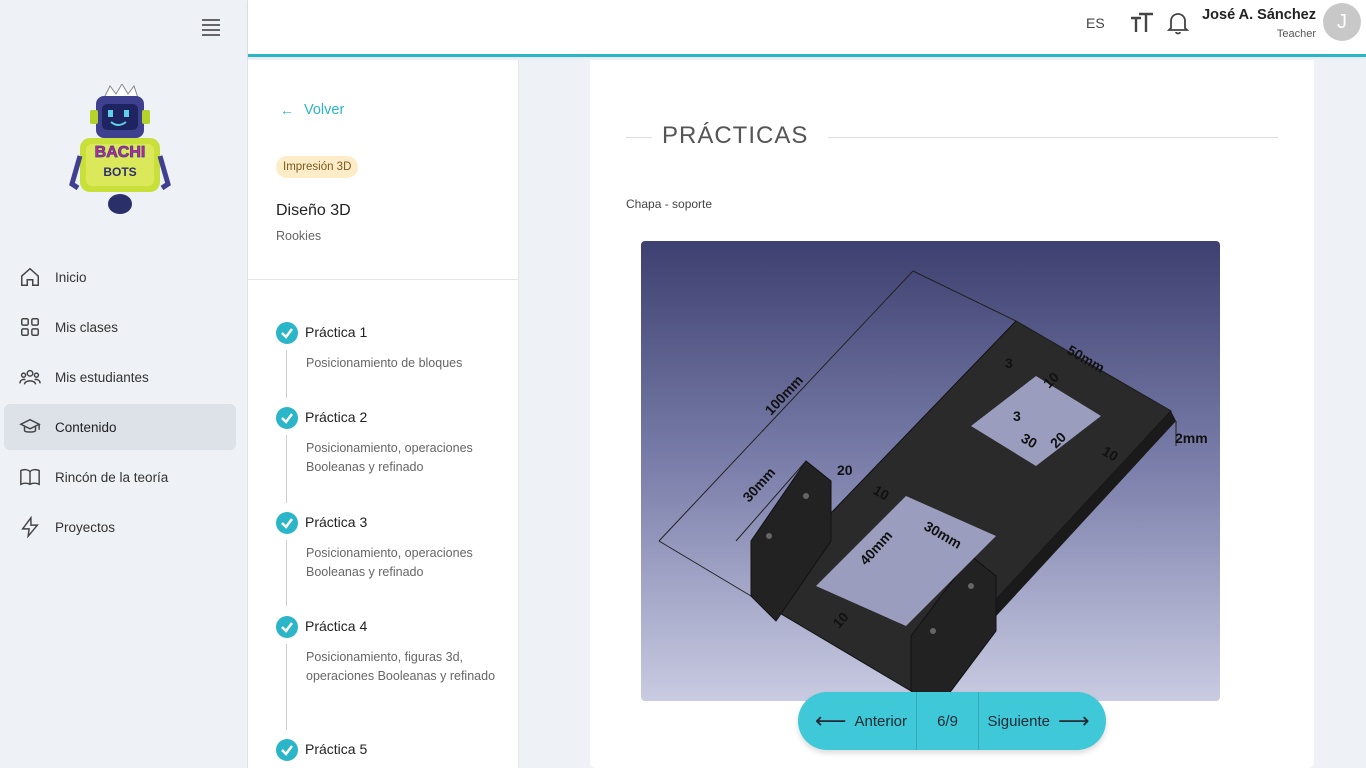  I want to click on previous-label: Anterior, so click(881, 721).